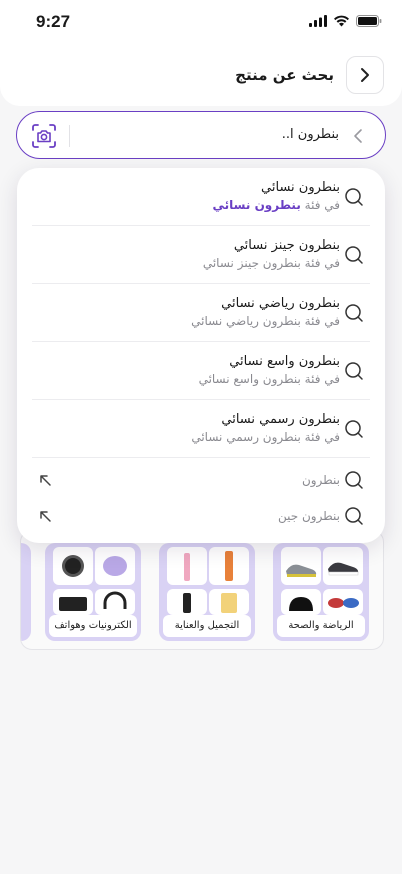 The height and width of the screenshot is (874, 402). I want to click on suggestion-subtitle: في فئة بنطرون واسع نسائي, so click(269, 379).